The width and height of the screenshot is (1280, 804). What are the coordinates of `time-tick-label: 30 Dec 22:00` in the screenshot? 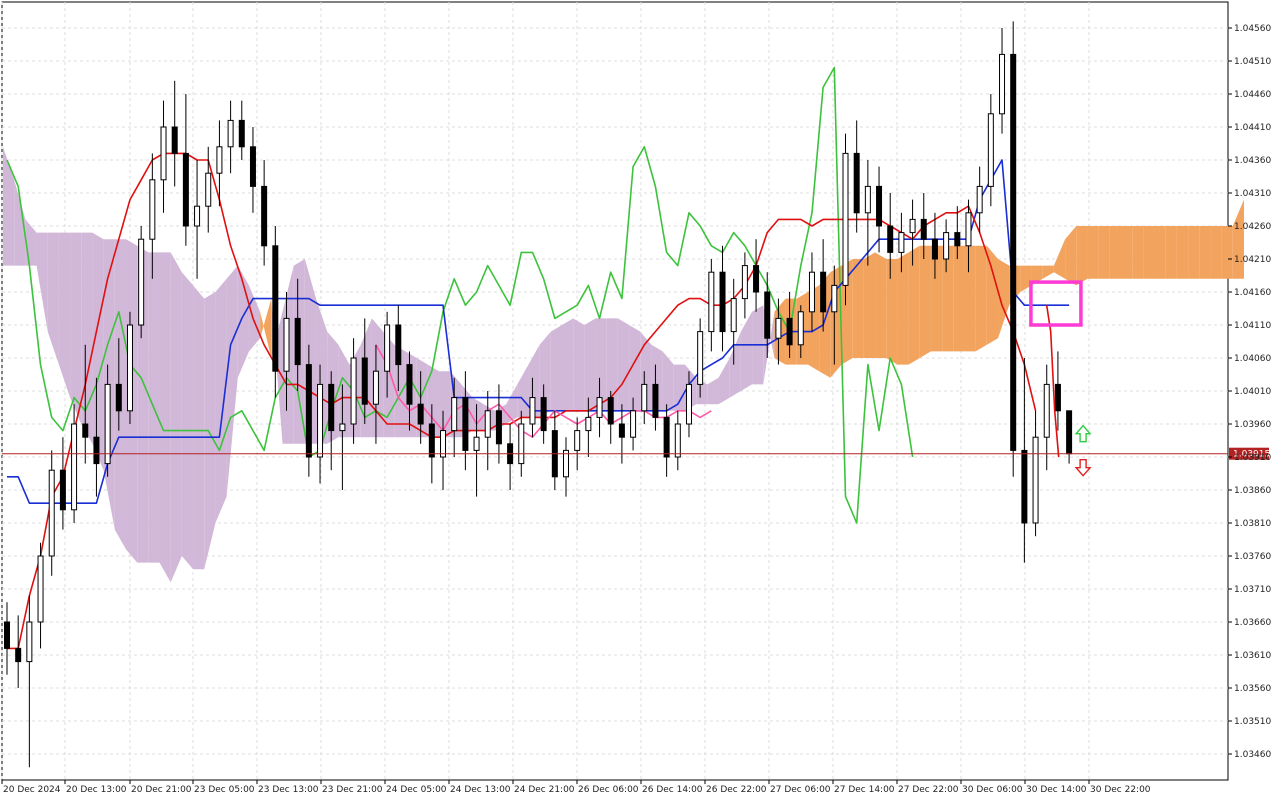 It's located at (1120, 790).